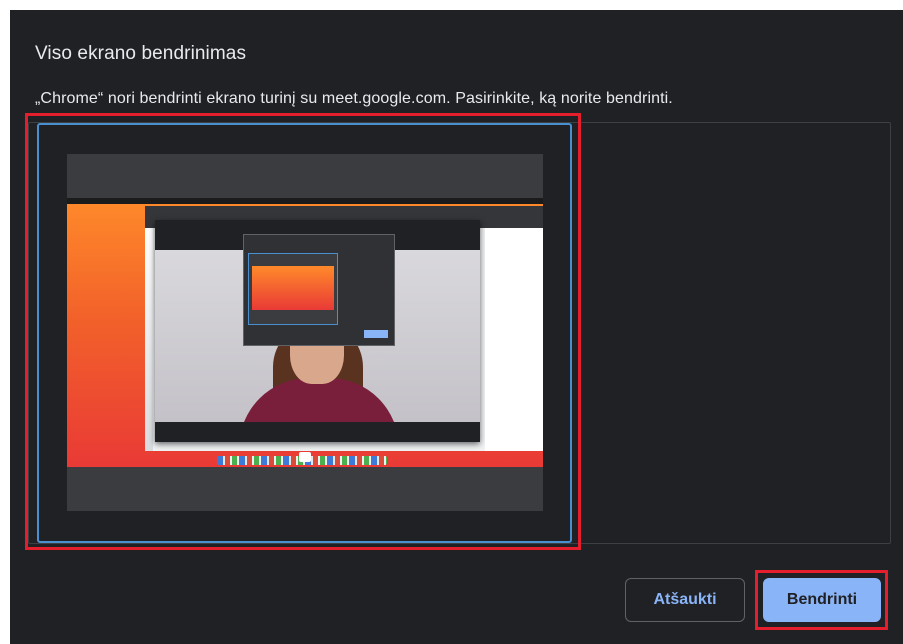 The height and width of the screenshot is (644, 903). Describe the element at coordinates (685, 600) in the screenshot. I see `cancel-button: Atšaukti` at that location.